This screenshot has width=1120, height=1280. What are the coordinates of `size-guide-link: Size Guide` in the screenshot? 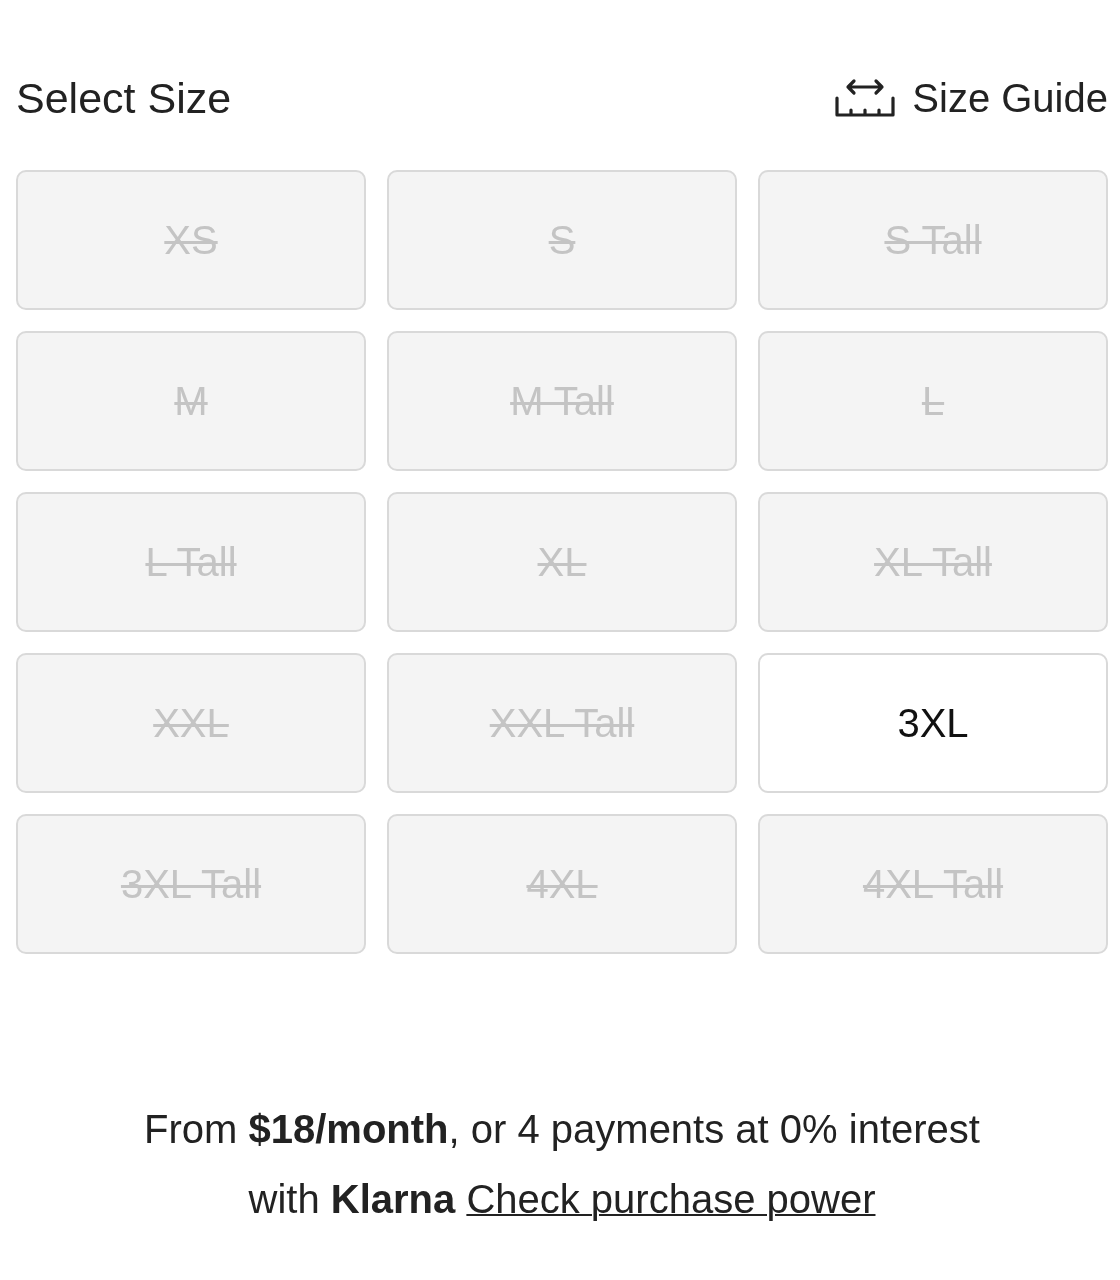 It's located at (971, 98).